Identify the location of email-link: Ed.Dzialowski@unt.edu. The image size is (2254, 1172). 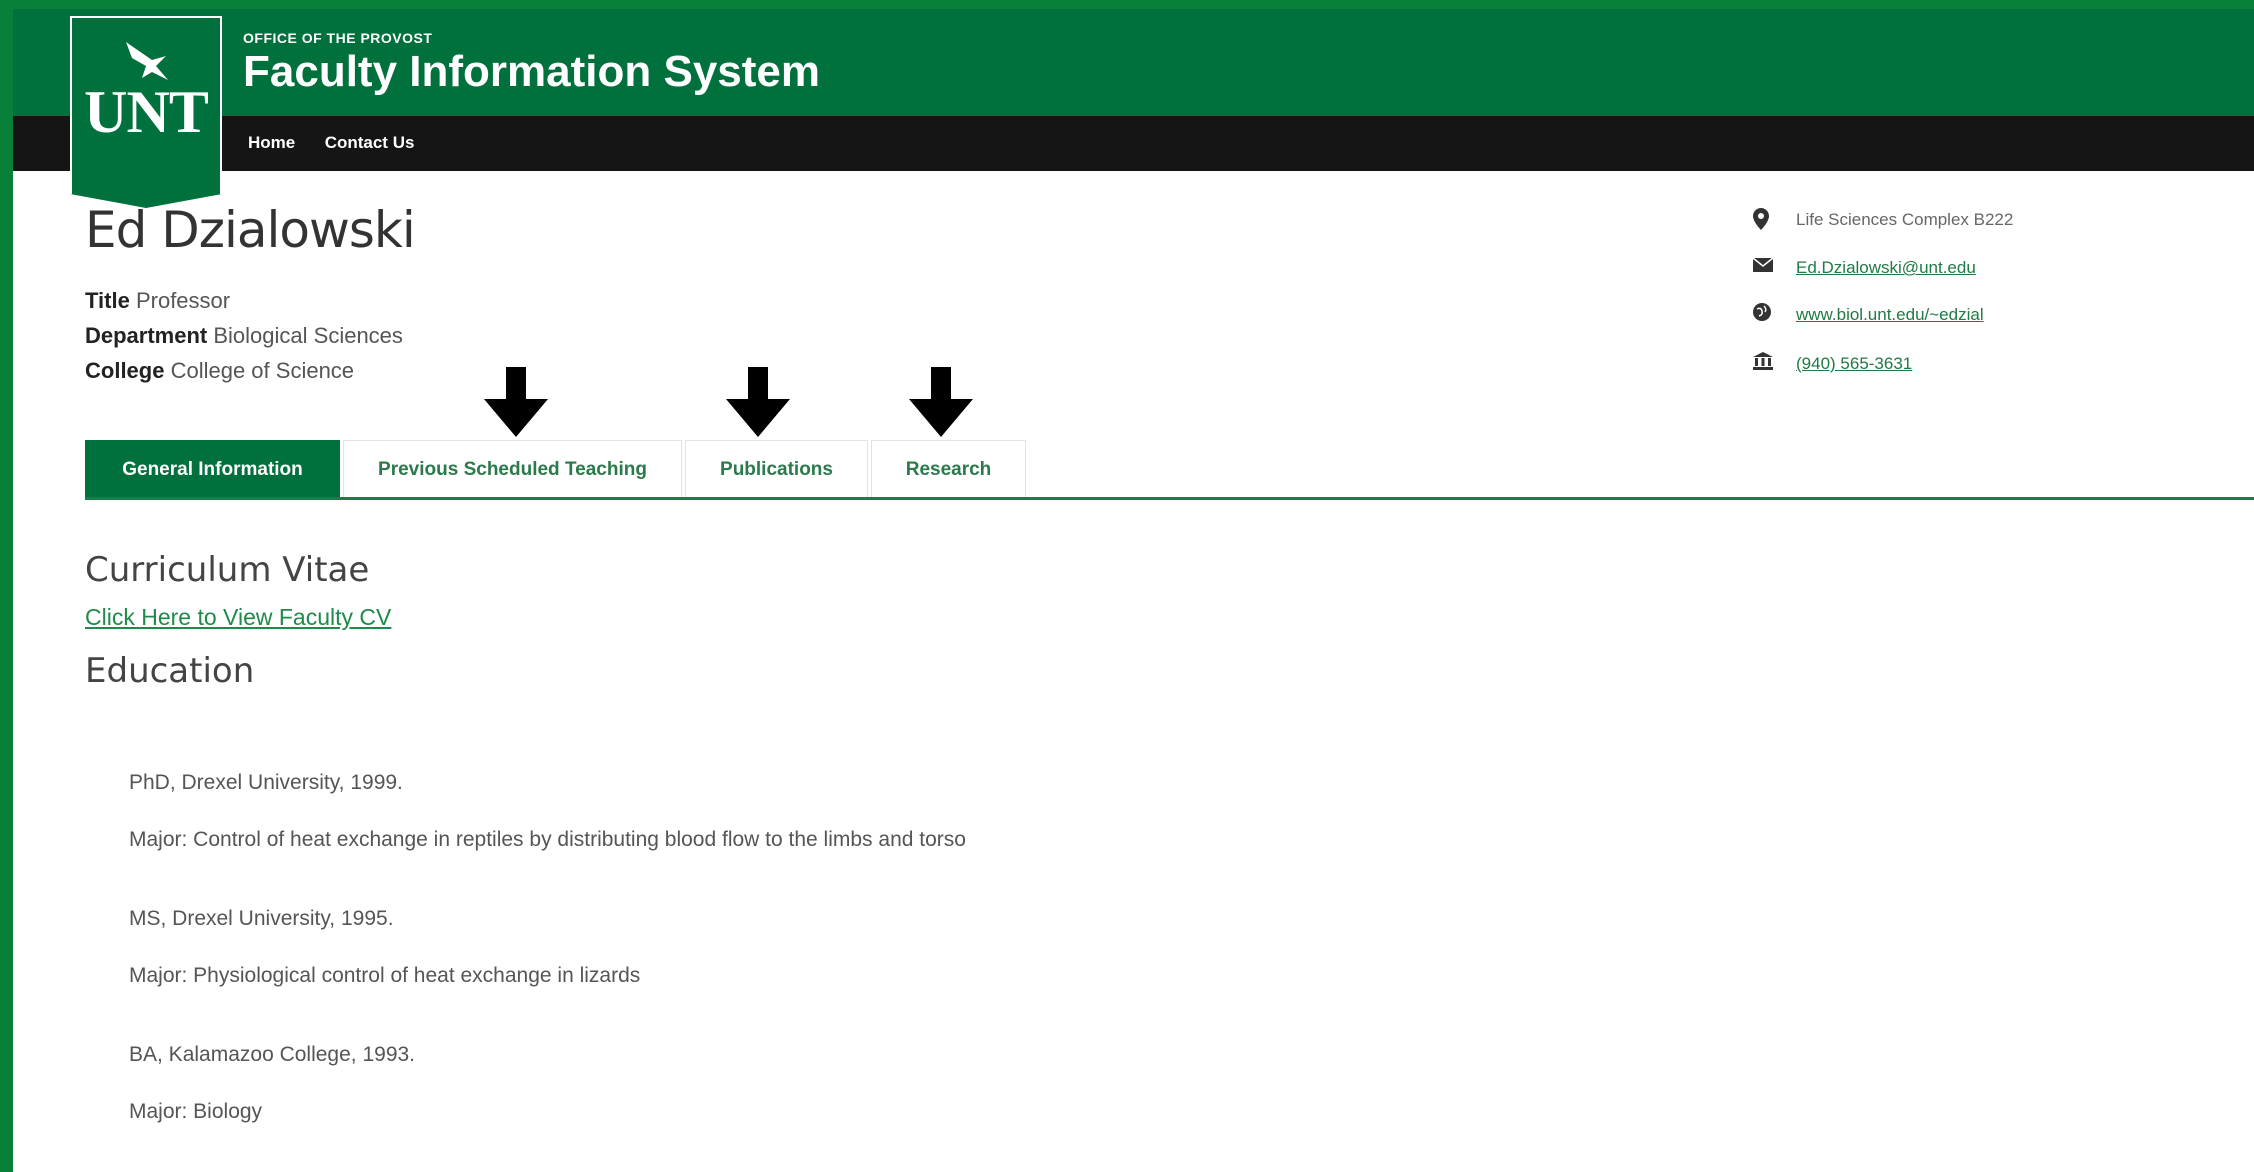
(1886, 268).